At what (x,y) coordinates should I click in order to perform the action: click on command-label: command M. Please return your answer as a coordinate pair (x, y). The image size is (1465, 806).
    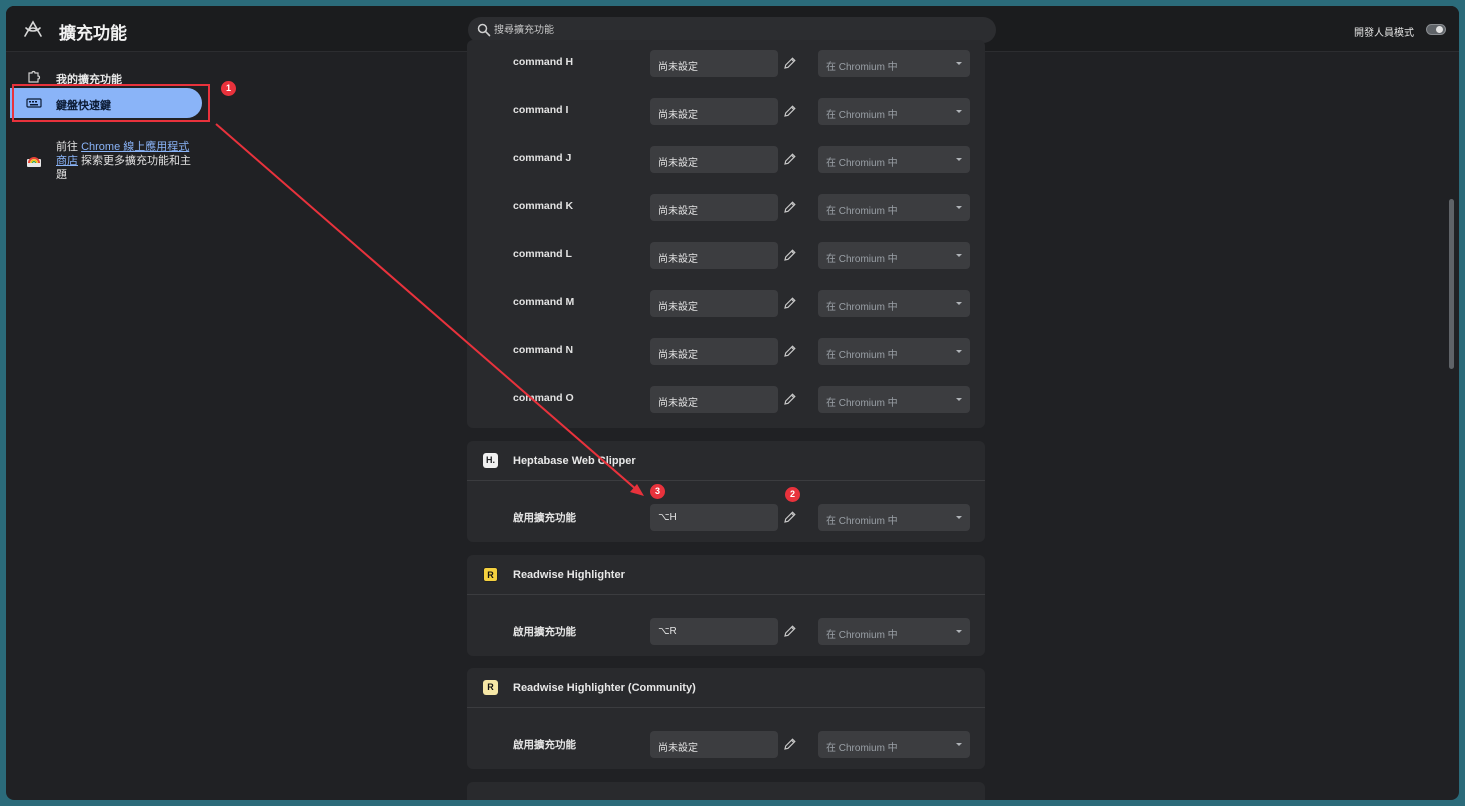
    Looking at the image, I should click on (544, 302).